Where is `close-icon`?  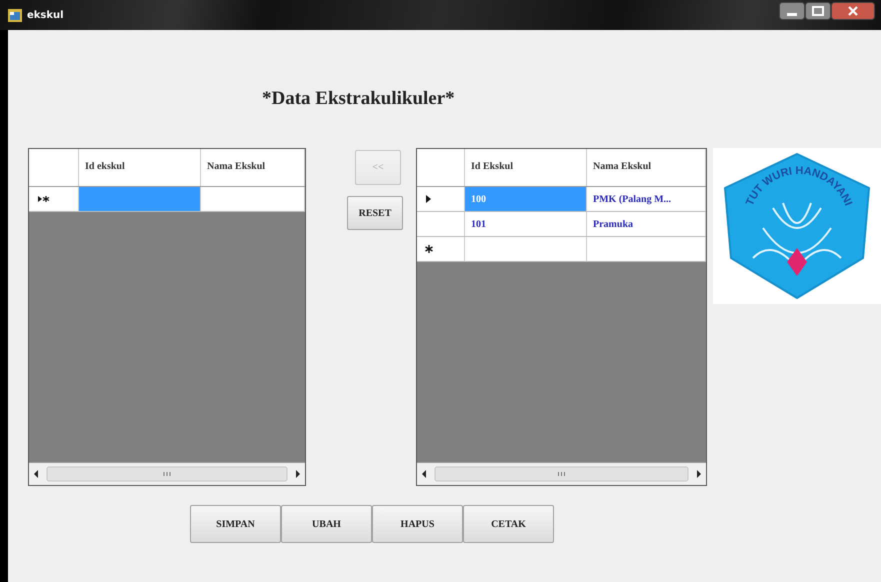
close-icon is located at coordinates (853, 11).